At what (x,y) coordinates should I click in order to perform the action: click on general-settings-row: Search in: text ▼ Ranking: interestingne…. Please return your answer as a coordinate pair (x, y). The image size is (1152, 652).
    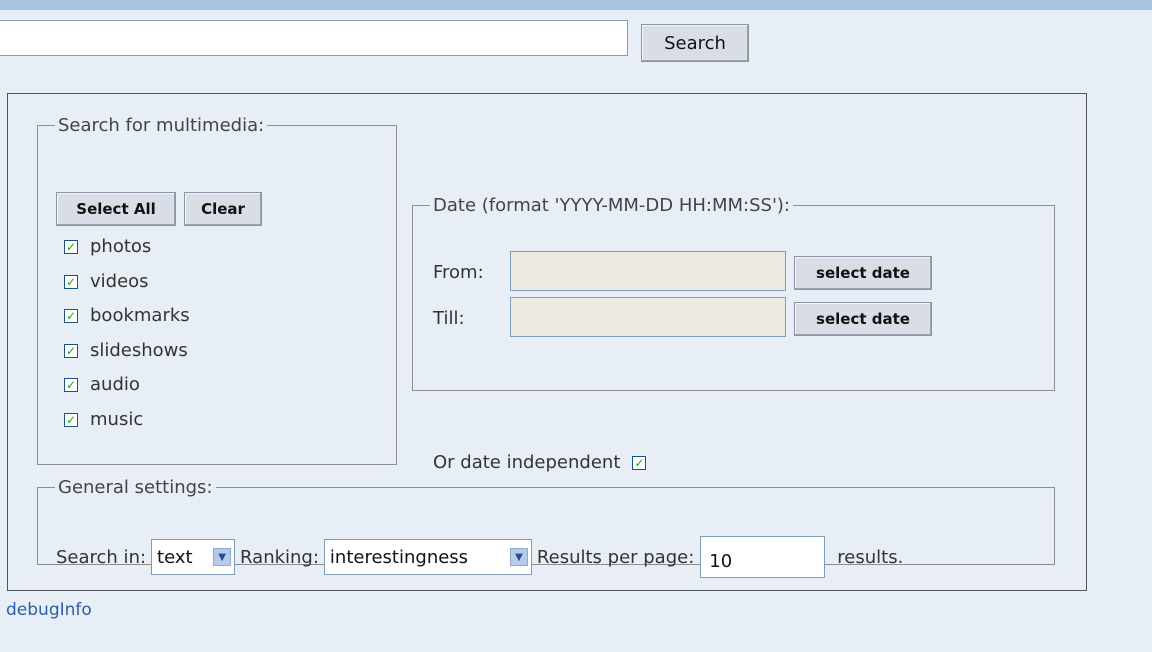
    Looking at the image, I should click on (479, 557).